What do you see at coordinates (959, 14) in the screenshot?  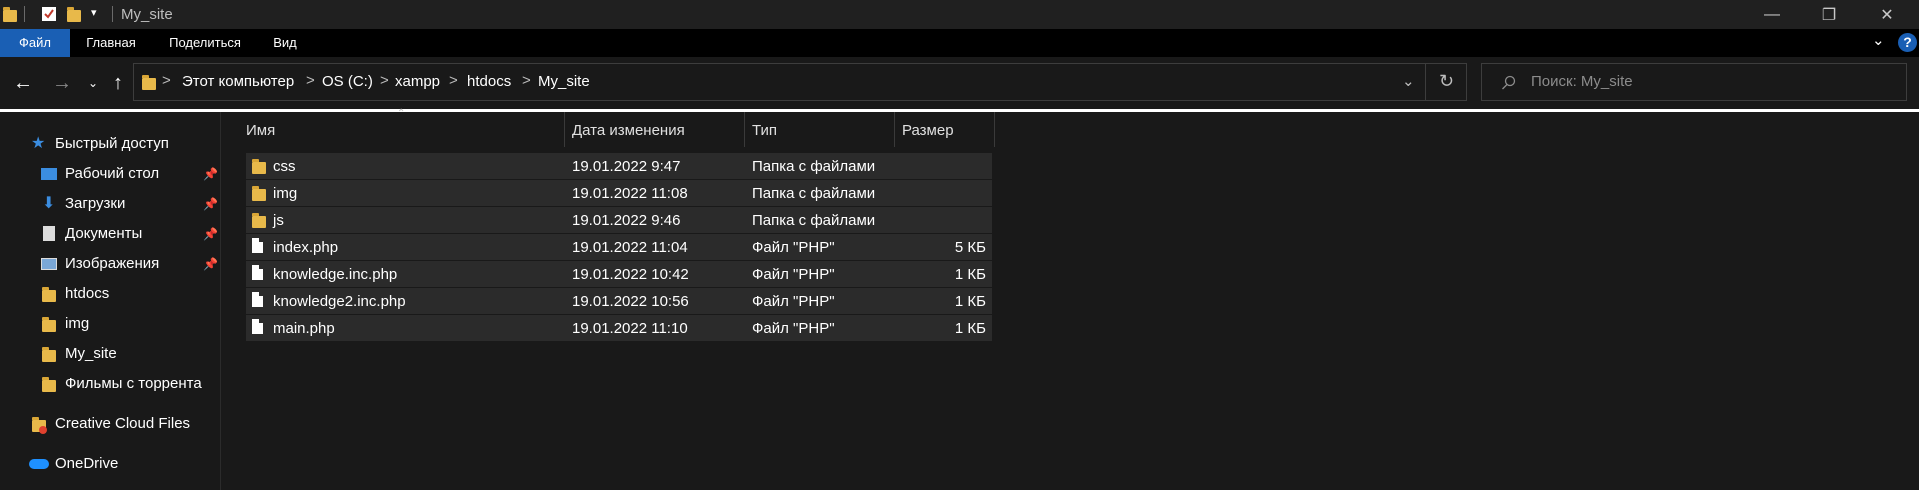 I see `title-bar: ▾ My_site — ❐ ✕` at bounding box center [959, 14].